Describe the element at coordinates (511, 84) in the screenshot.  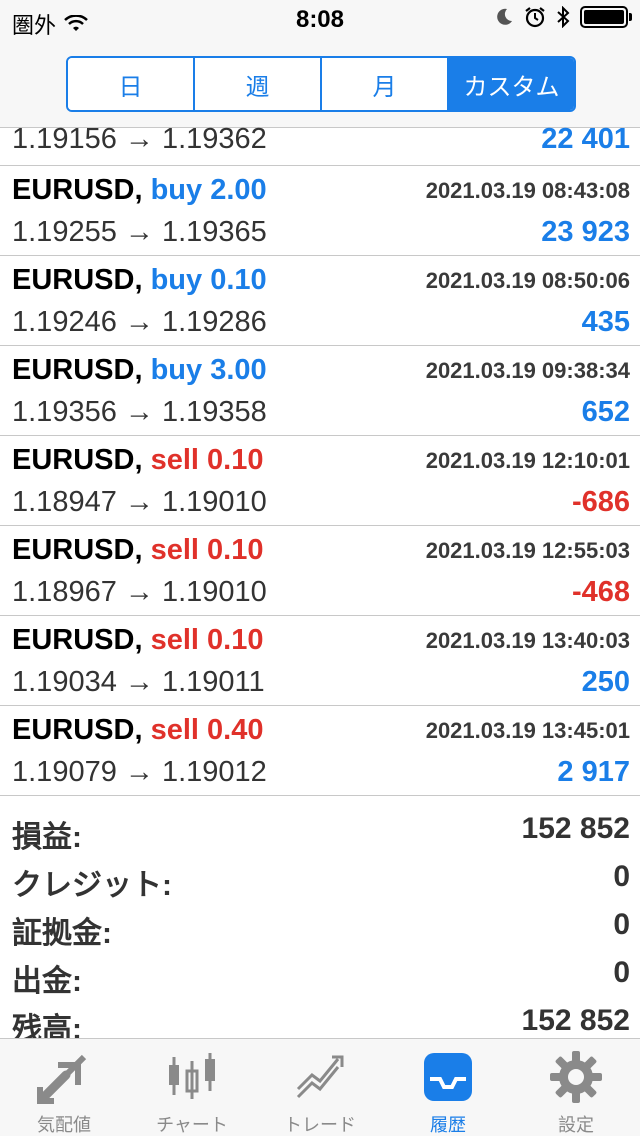
I see `period-tab-custom: カスタム` at that location.